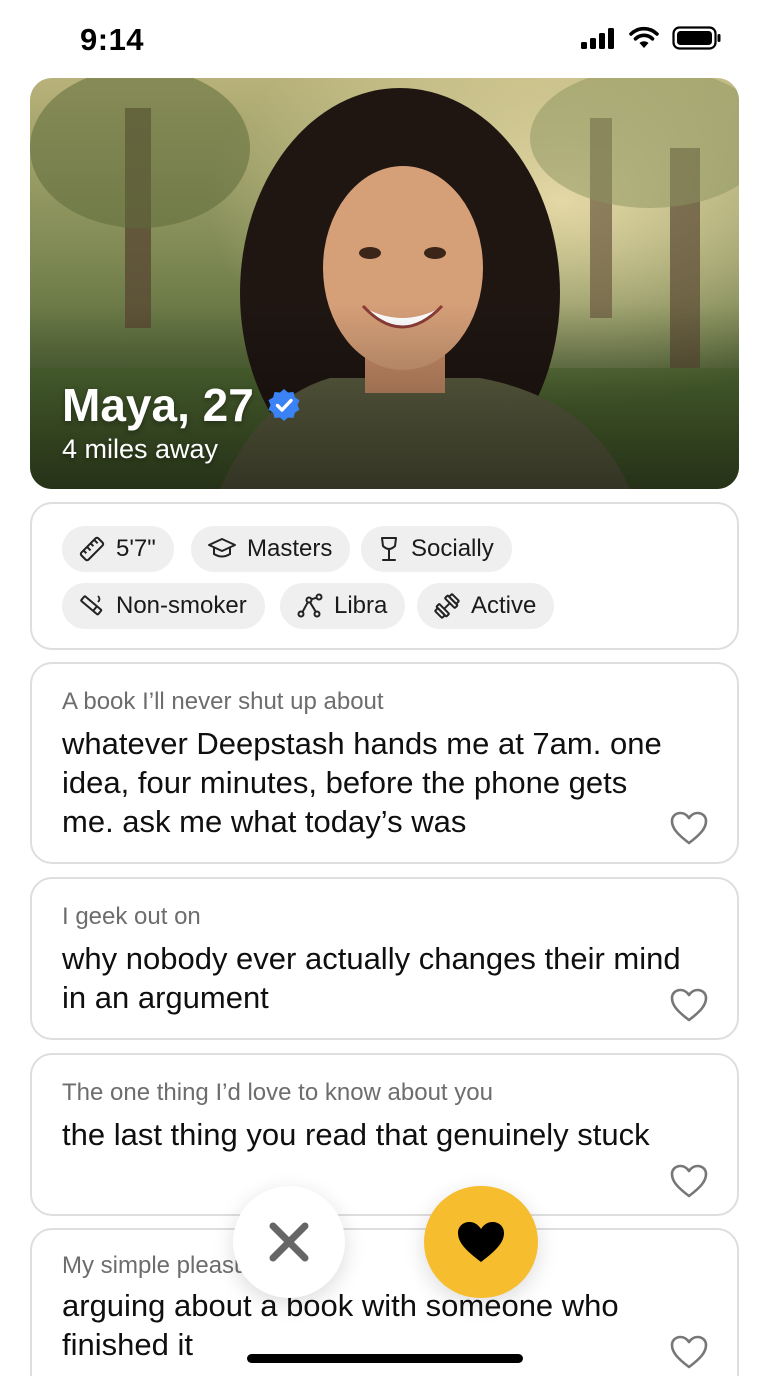  Describe the element at coordinates (389, 549) in the screenshot. I see `wine-glass-icon` at that location.